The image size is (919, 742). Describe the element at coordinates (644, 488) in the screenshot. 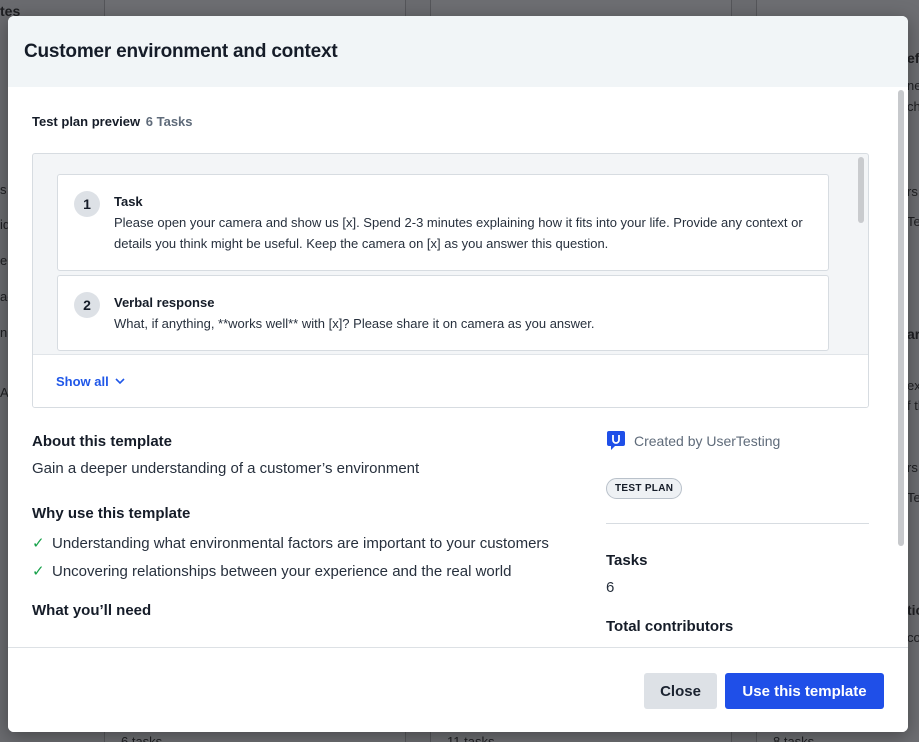

I see `test-plan-badge: TEST PLAN` at that location.